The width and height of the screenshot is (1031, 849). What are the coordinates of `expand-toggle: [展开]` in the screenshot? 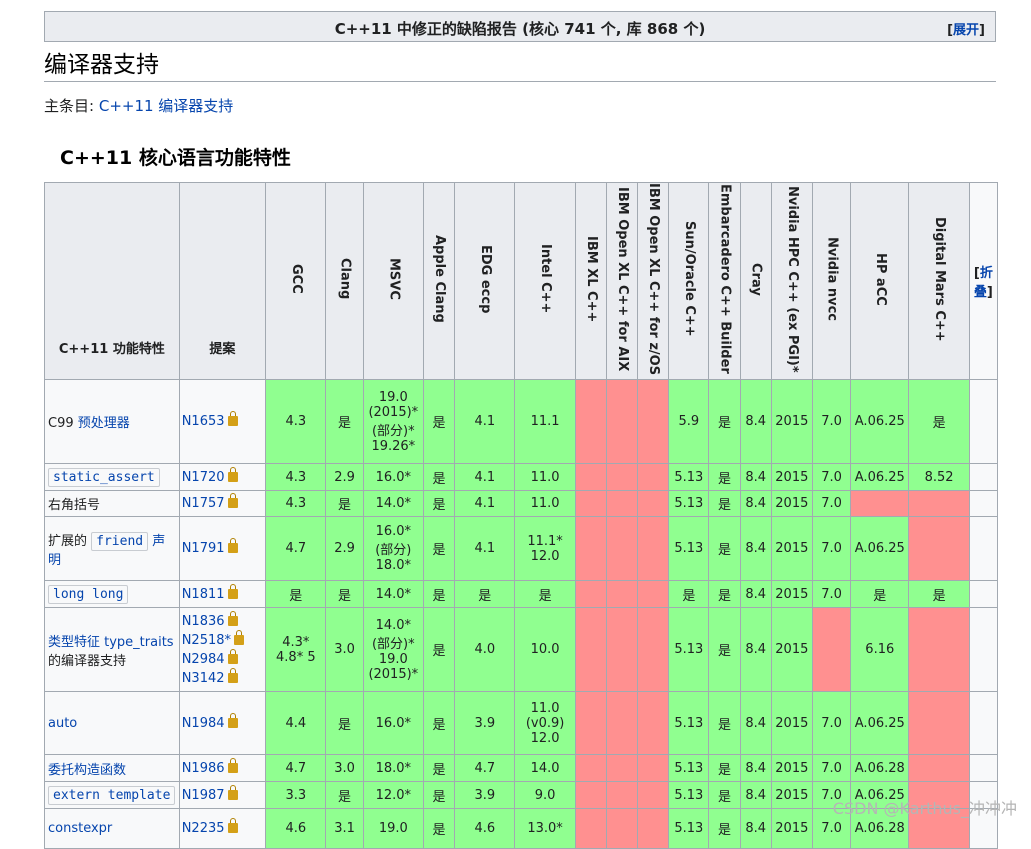 It's located at (966, 28).